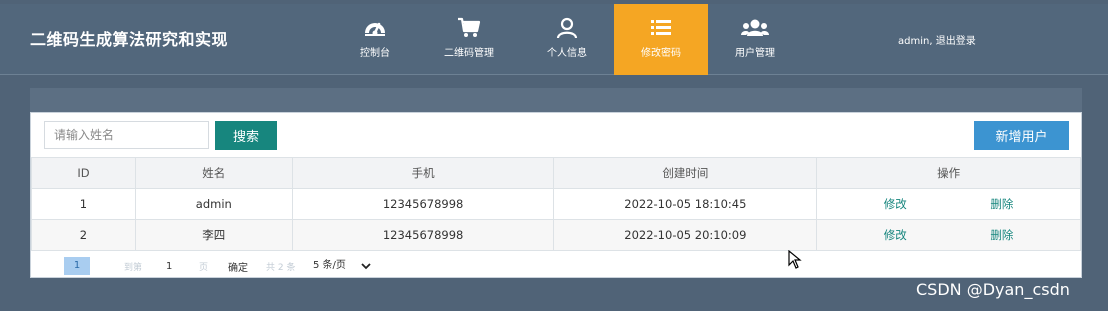  I want to click on app-title: 二维码生成算法研究和实现, so click(129, 39).